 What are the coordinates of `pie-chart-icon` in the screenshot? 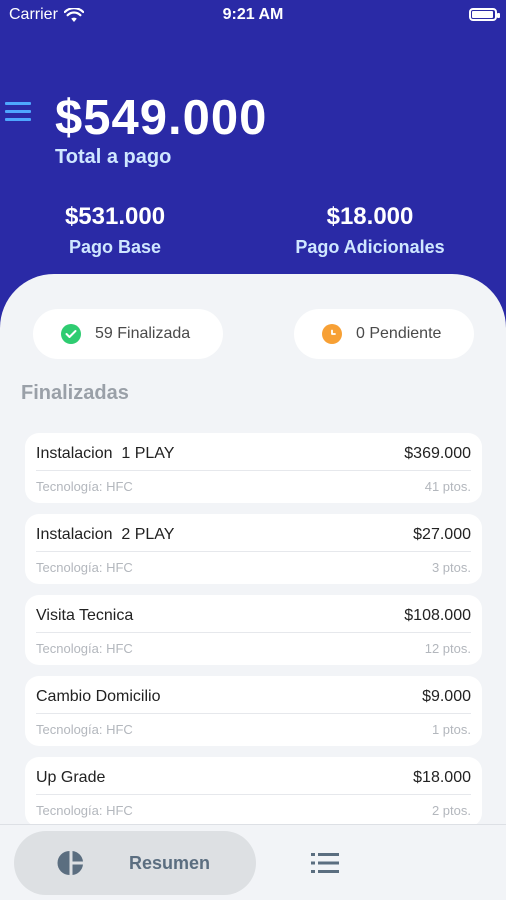 It's located at (70, 863).